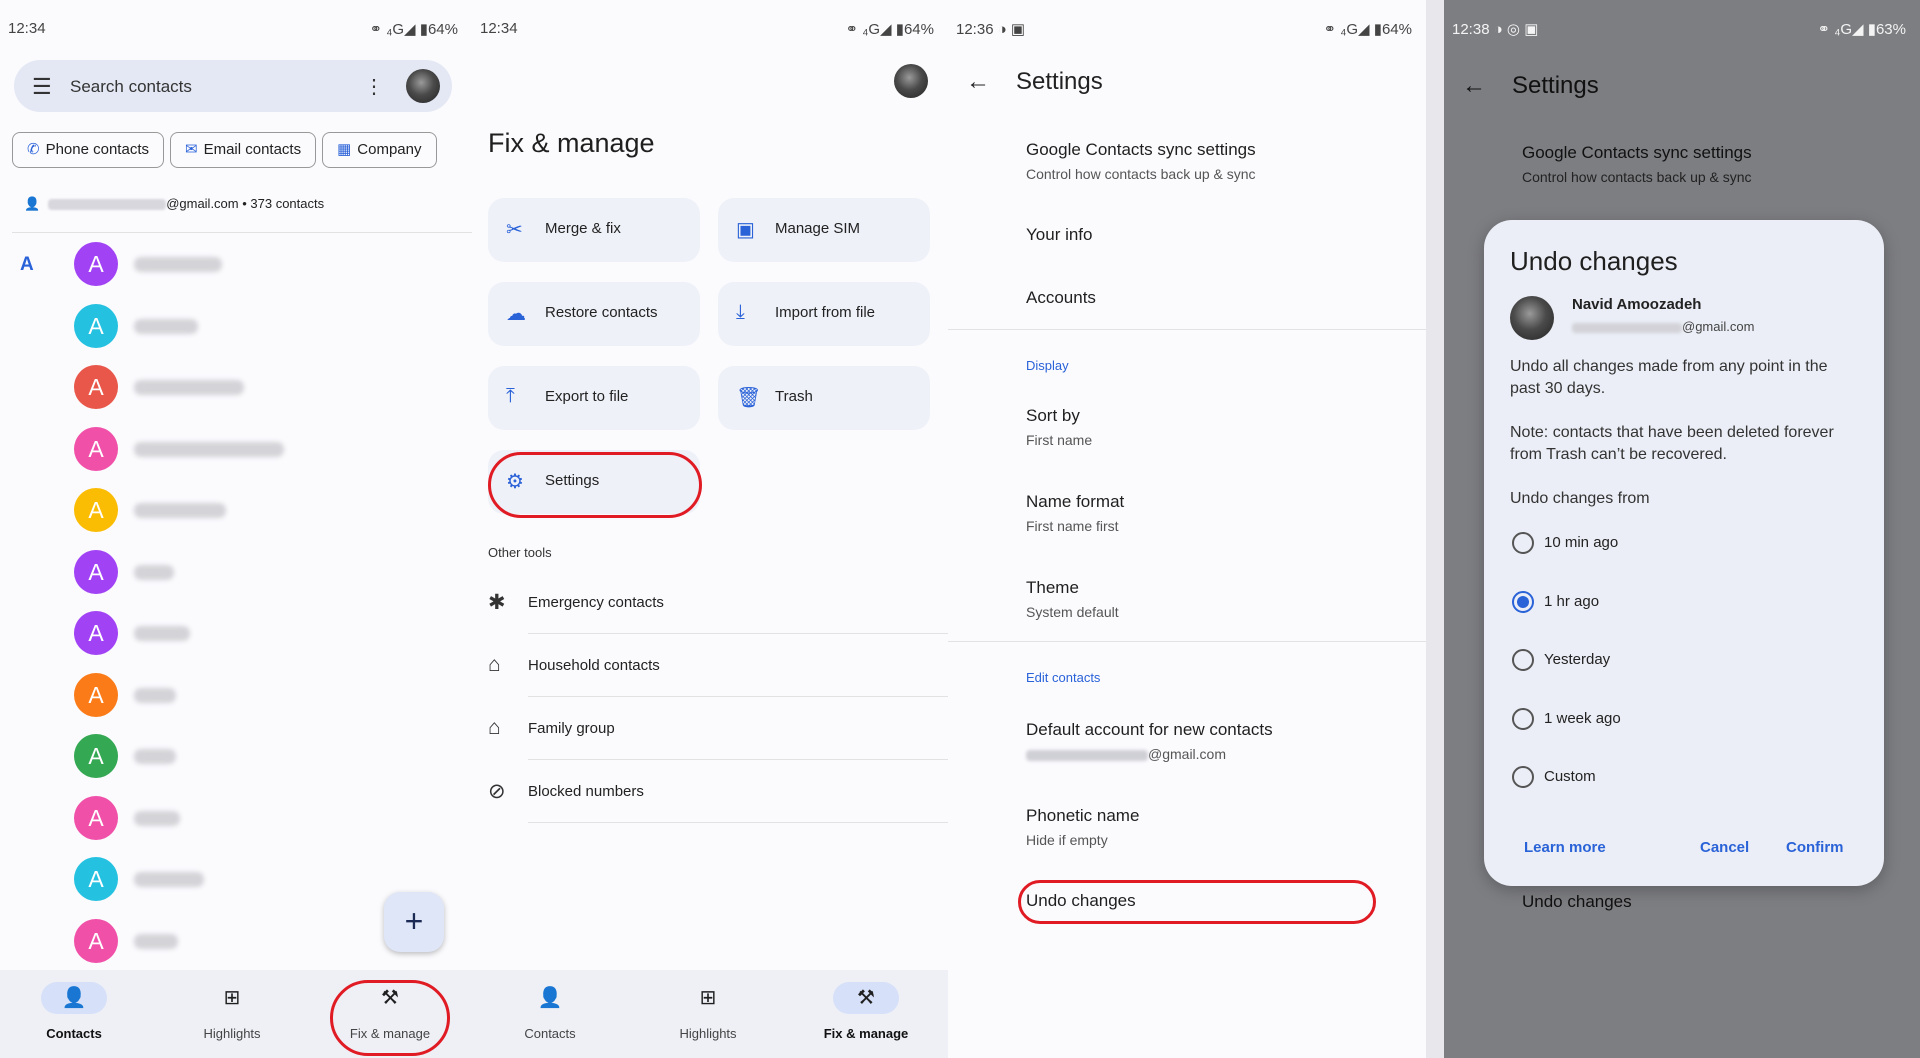  I want to click on export-to-file-button: ⤒ Export to file, so click(594, 398).